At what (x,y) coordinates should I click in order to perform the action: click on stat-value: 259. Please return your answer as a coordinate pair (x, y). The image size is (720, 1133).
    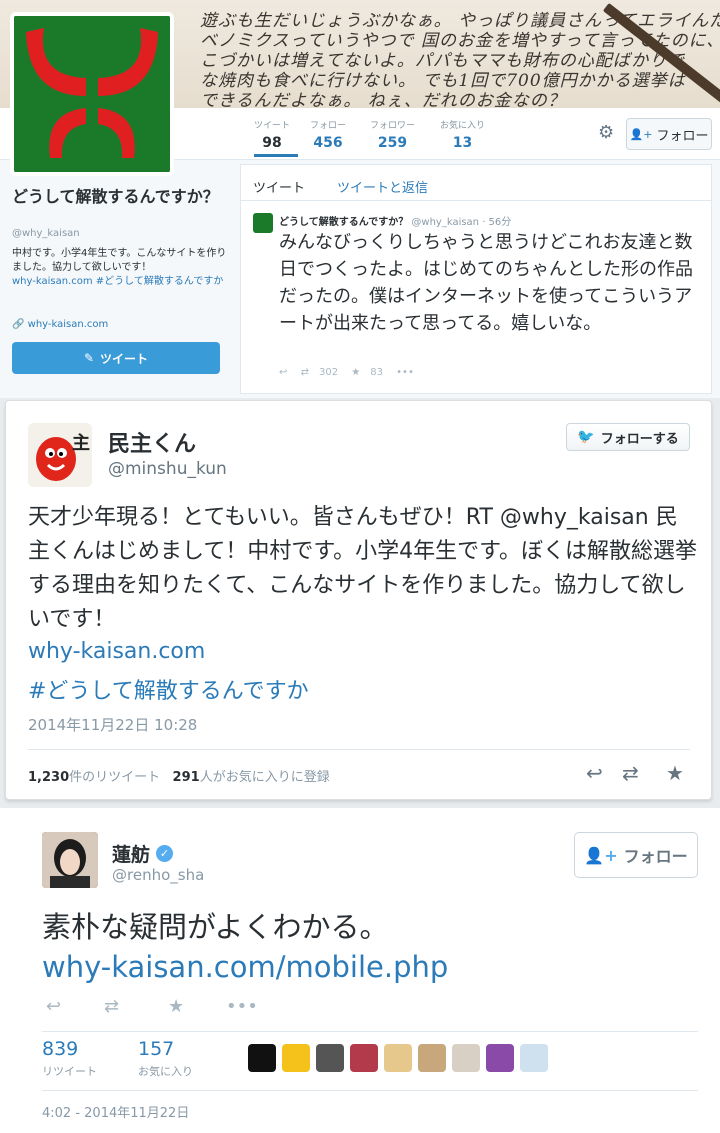
    Looking at the image, I should click on (392, 143).